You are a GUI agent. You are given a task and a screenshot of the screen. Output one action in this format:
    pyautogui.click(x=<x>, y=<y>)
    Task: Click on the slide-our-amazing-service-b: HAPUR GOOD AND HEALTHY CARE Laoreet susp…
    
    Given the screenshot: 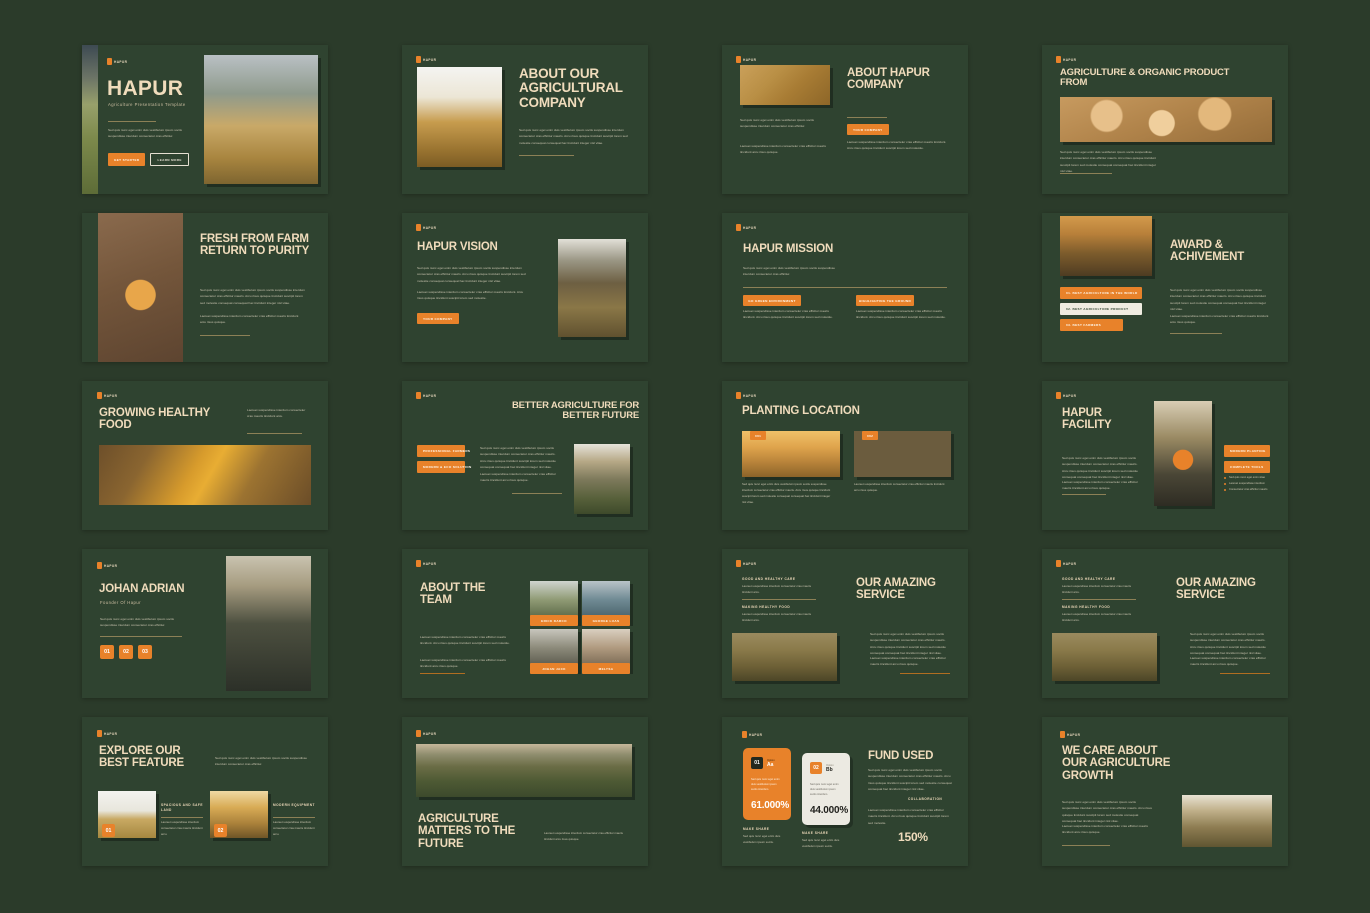 What is the action you would take?
    pyautogui.click(x=1165, y=623)
    